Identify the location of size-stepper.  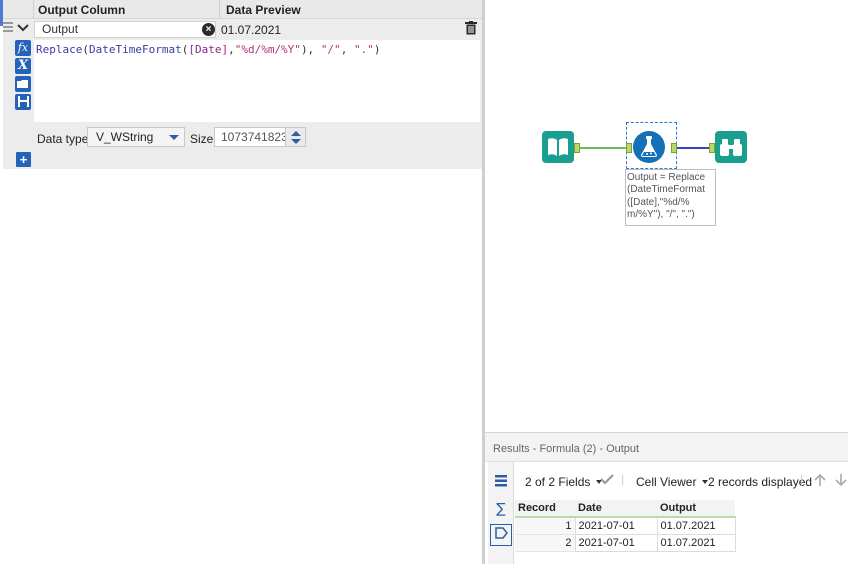
(295, 137).